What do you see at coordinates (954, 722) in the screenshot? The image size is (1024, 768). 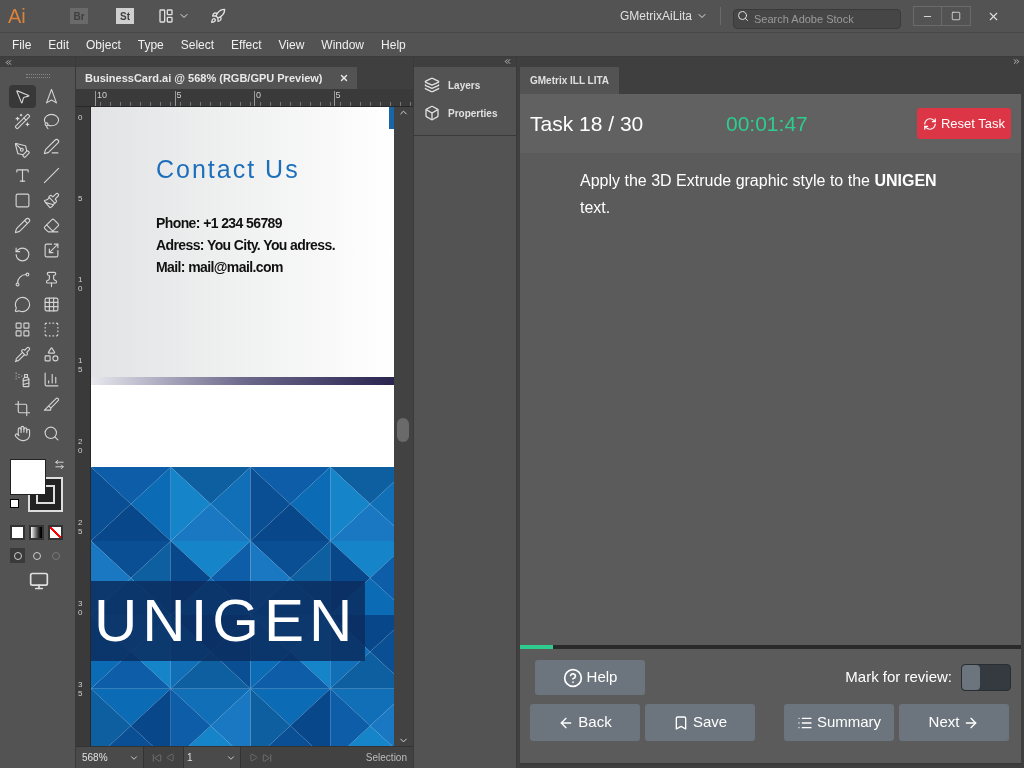 I see `next-button: Next` at bounding box center [954, 722].